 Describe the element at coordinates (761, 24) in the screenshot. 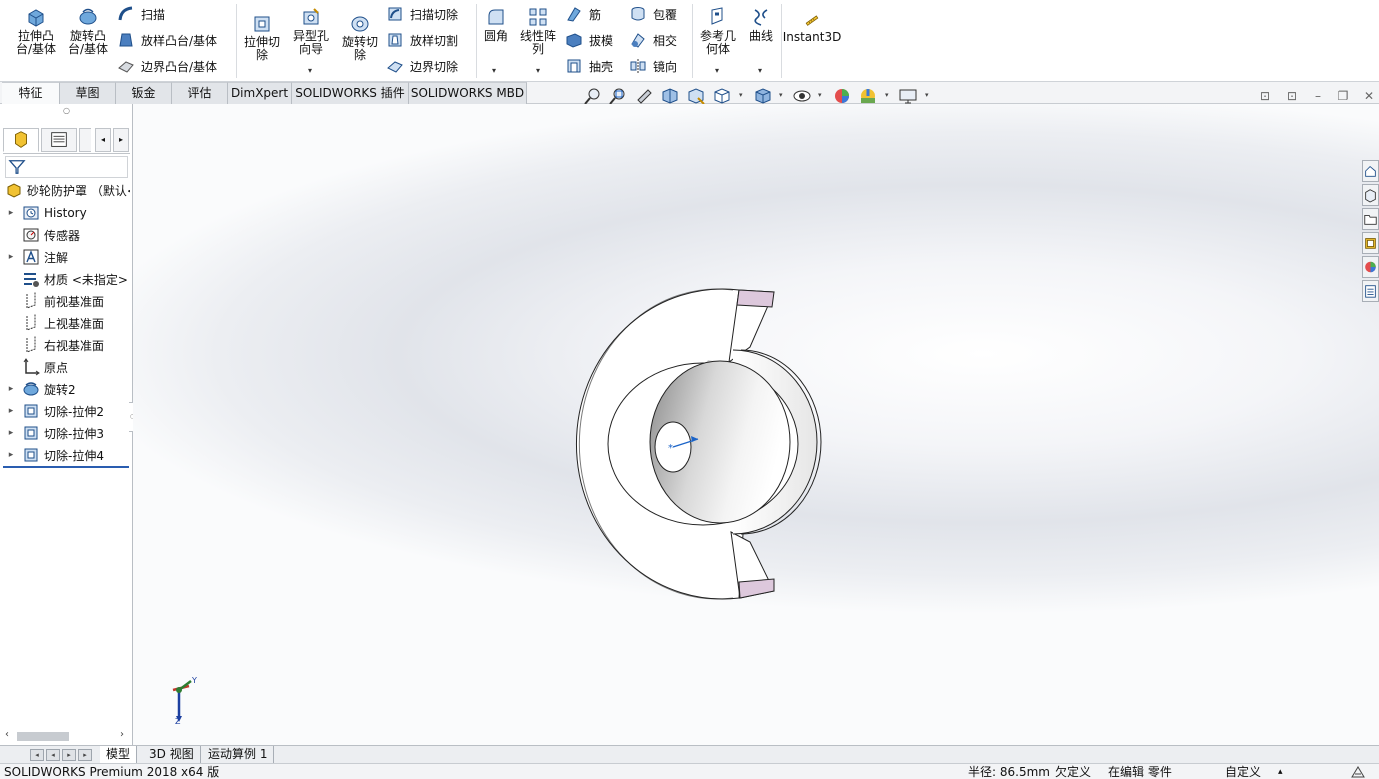

I see `curves-button: 曲线` at that location.